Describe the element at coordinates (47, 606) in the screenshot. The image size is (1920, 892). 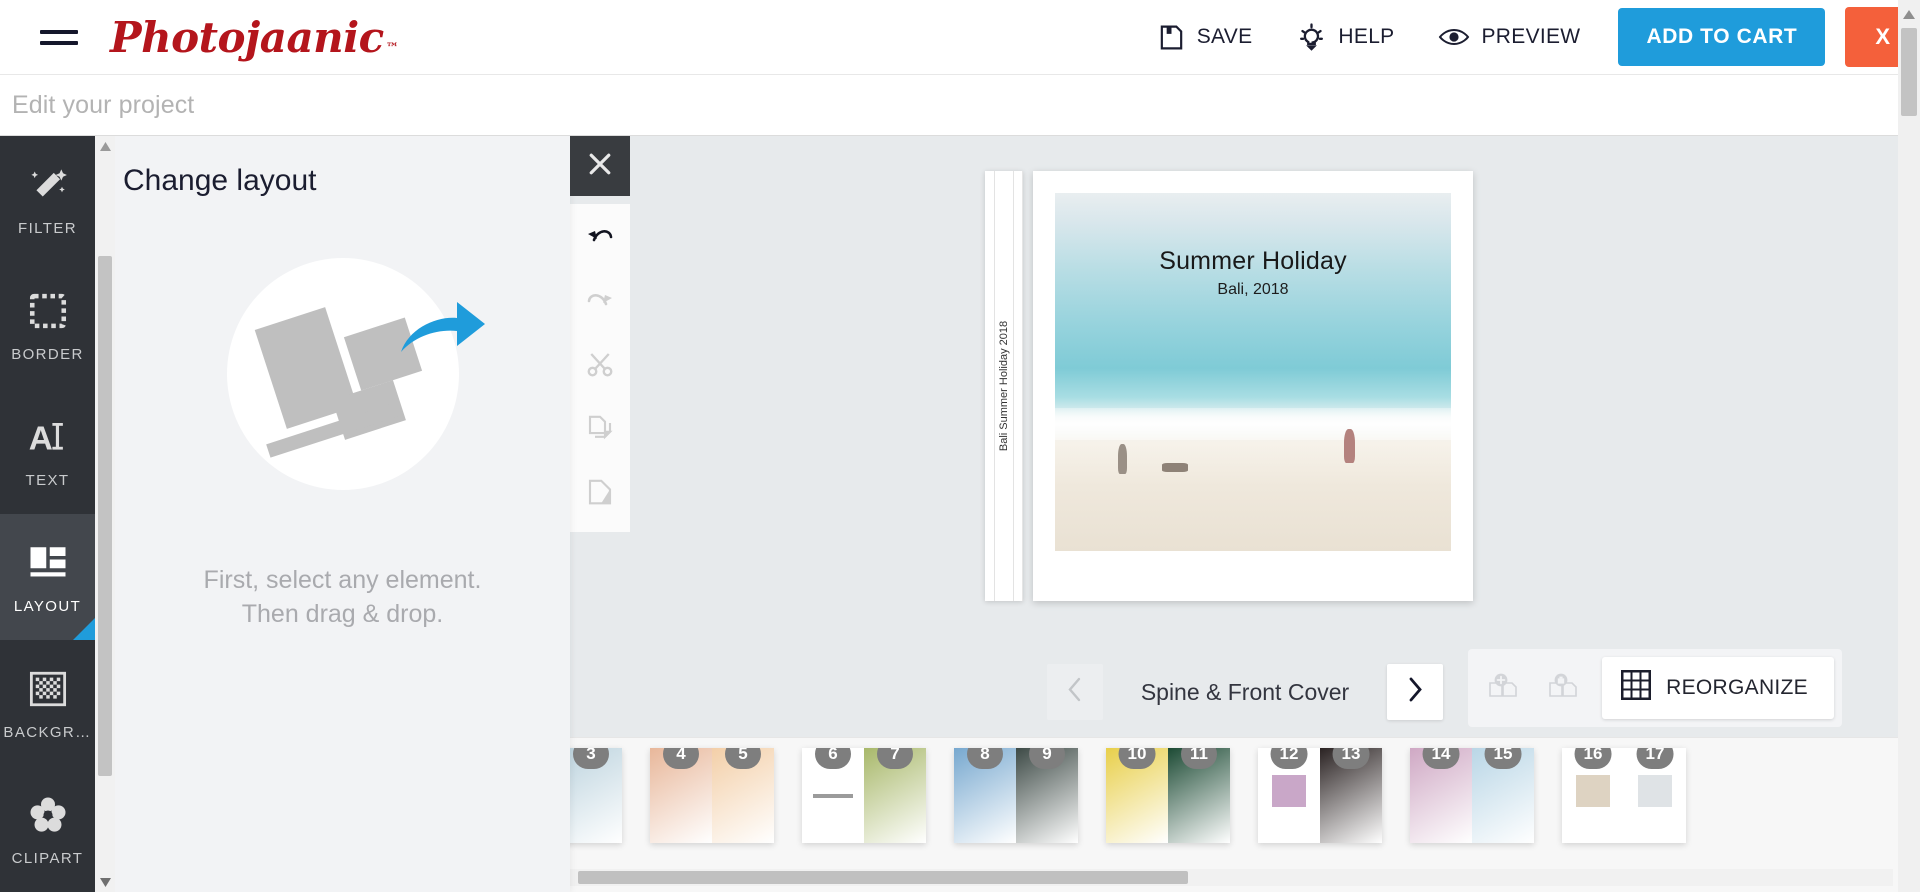
I see `sidebar-item-label: LAYOUT` at that location.